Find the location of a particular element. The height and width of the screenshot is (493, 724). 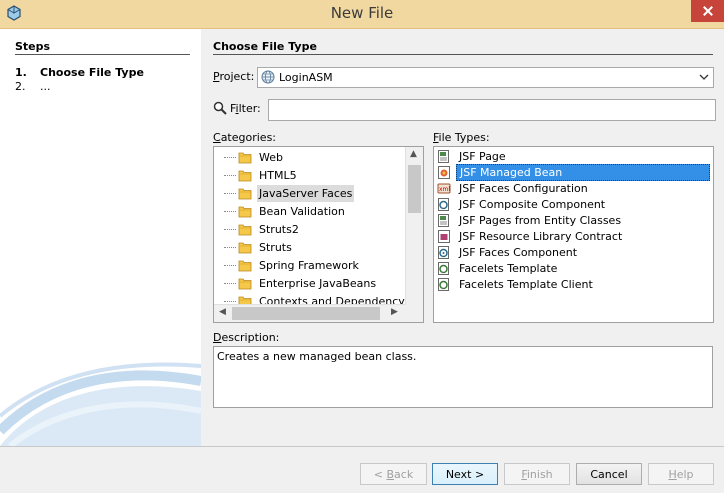

footer-divider is located at coordinates (362, 446).